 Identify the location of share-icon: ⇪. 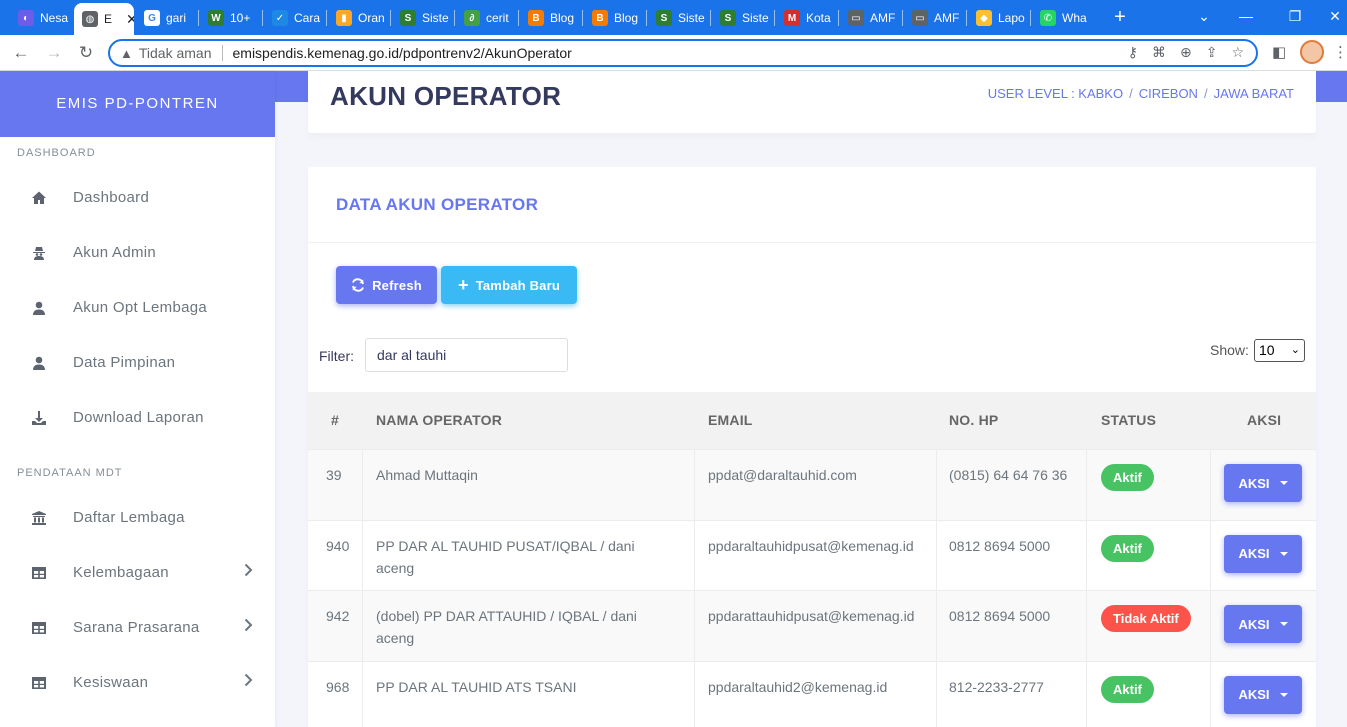
(1212, 52).